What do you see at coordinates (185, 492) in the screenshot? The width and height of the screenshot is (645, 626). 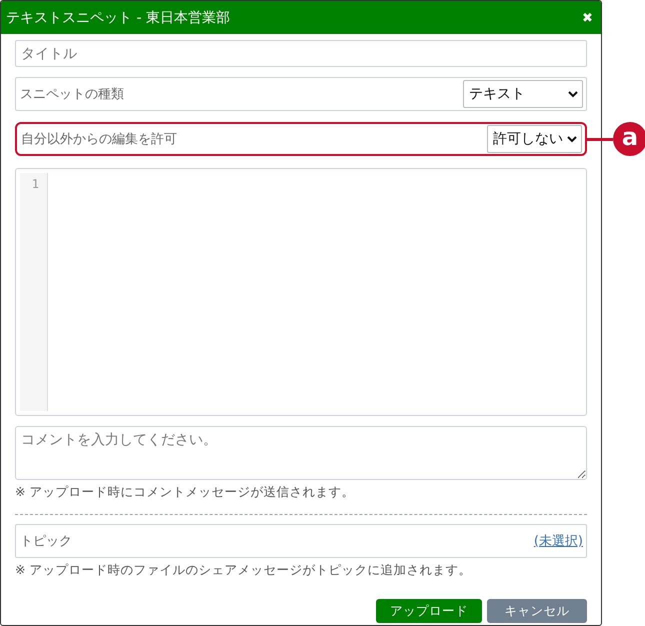 I see `comment-note: ※ アップロード時にコメントメッセージが送信されます。` at bounding box center [185, 492].